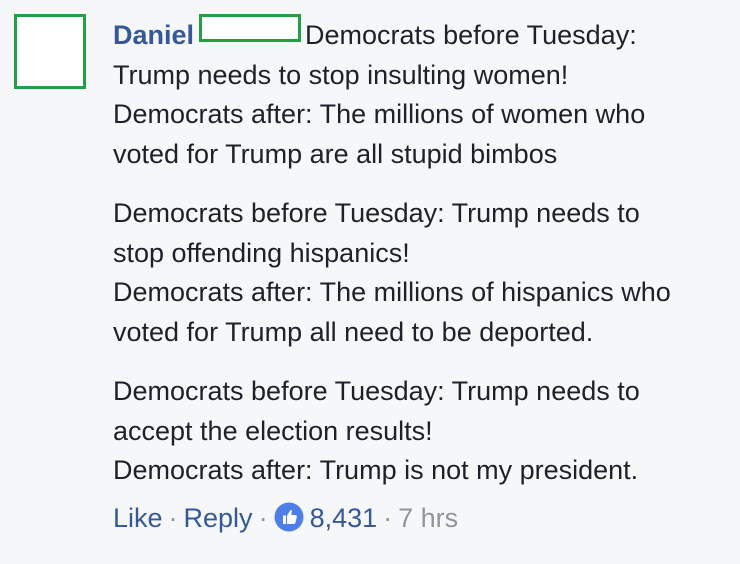  What do you see at coordinates (471, 35) in the screenshot?
I see `comment-line: Democrats before Tuesday:` at bounding box center [471, 35].